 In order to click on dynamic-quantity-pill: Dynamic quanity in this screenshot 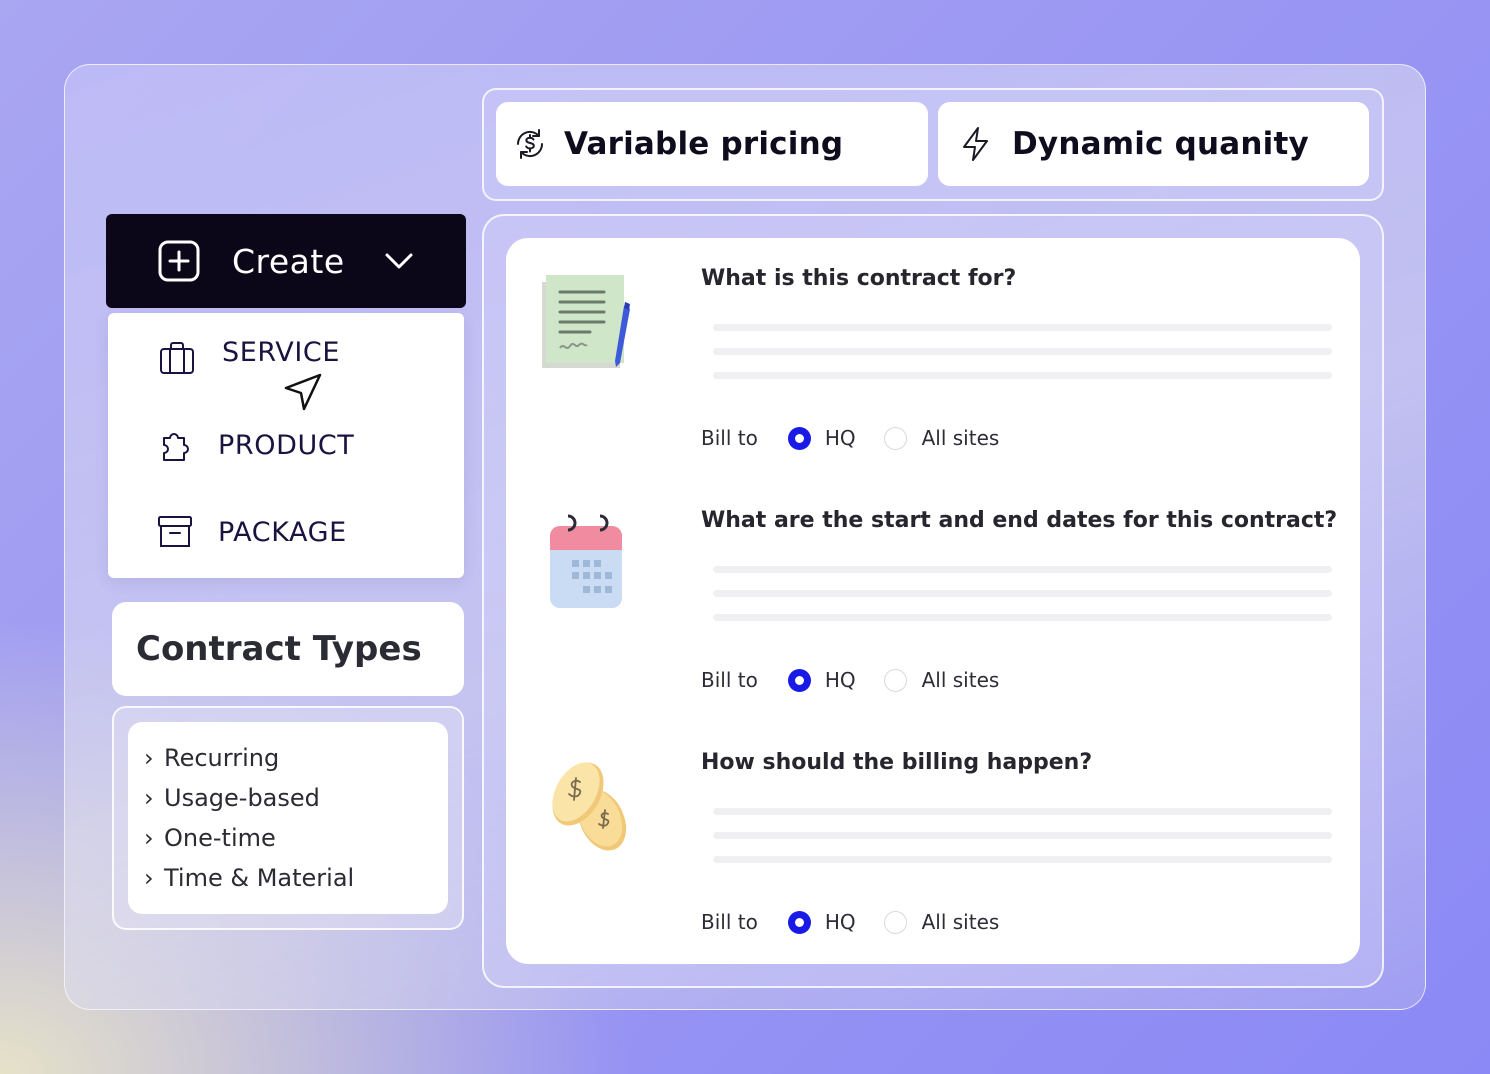, I will do `click(1153, 144)`.